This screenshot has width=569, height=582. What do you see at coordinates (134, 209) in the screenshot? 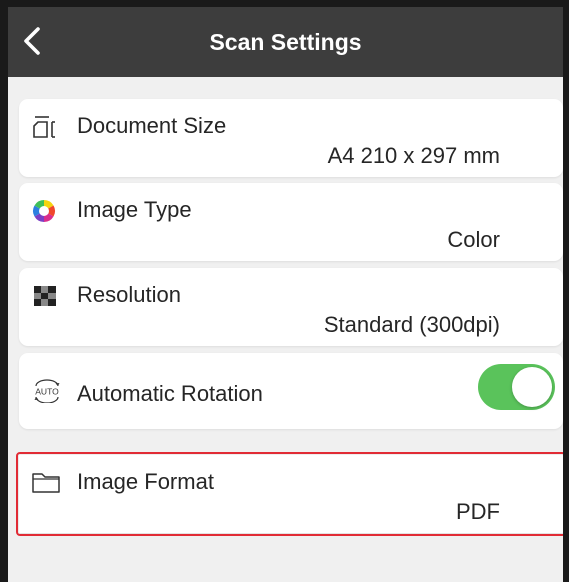
I see `image-type-label: Image Type` at bounding box center [134, 209].